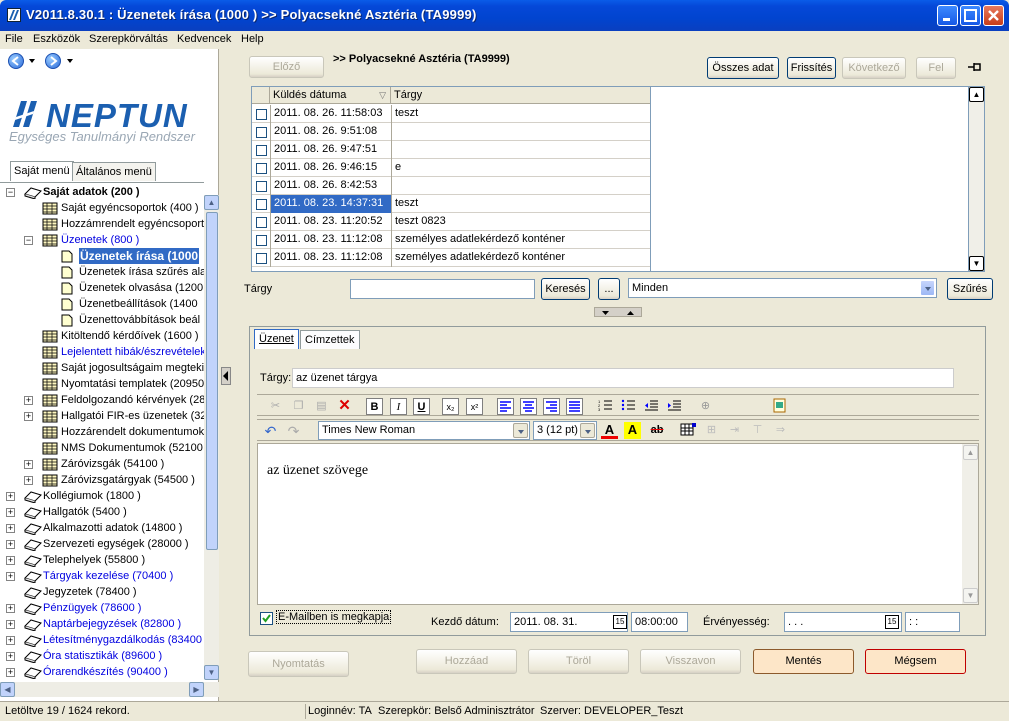 This screenshot has height=721, width=1009. I want to click on next-button: Következő, so click(874, 68).